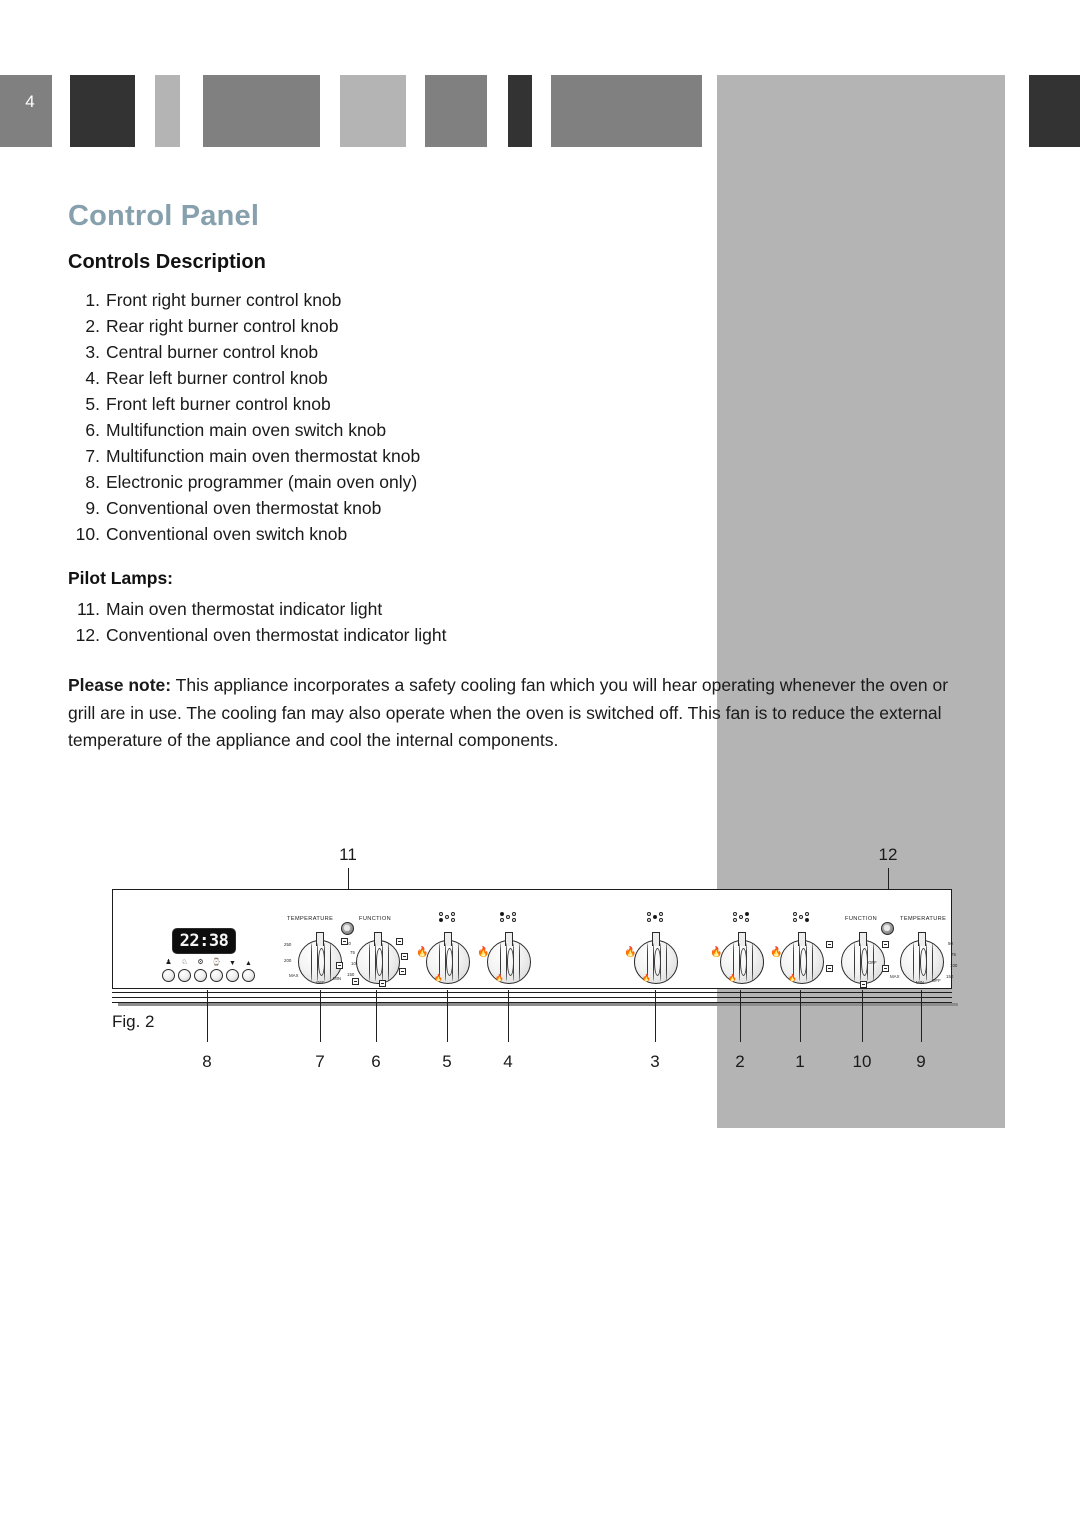 The width and height of the screenshot is (1080, 1532). I want to click on programmer-increase-button, so click(248, 975).